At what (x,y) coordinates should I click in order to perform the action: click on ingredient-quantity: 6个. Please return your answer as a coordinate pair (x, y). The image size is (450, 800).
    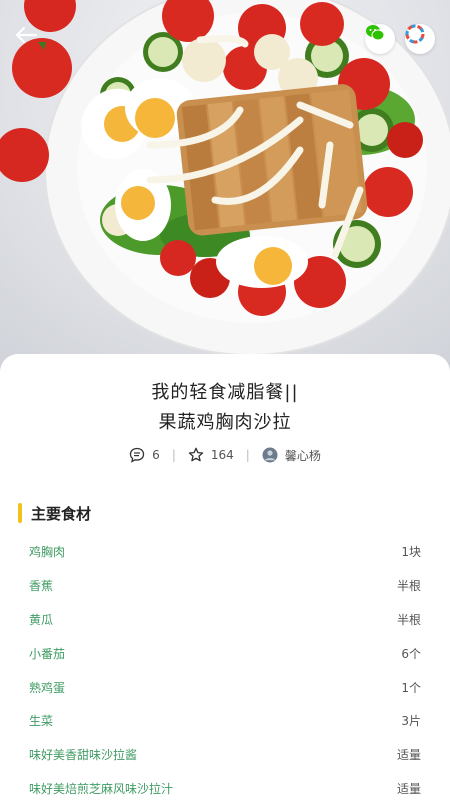
    Looking at the image, I should click on (411, 653).